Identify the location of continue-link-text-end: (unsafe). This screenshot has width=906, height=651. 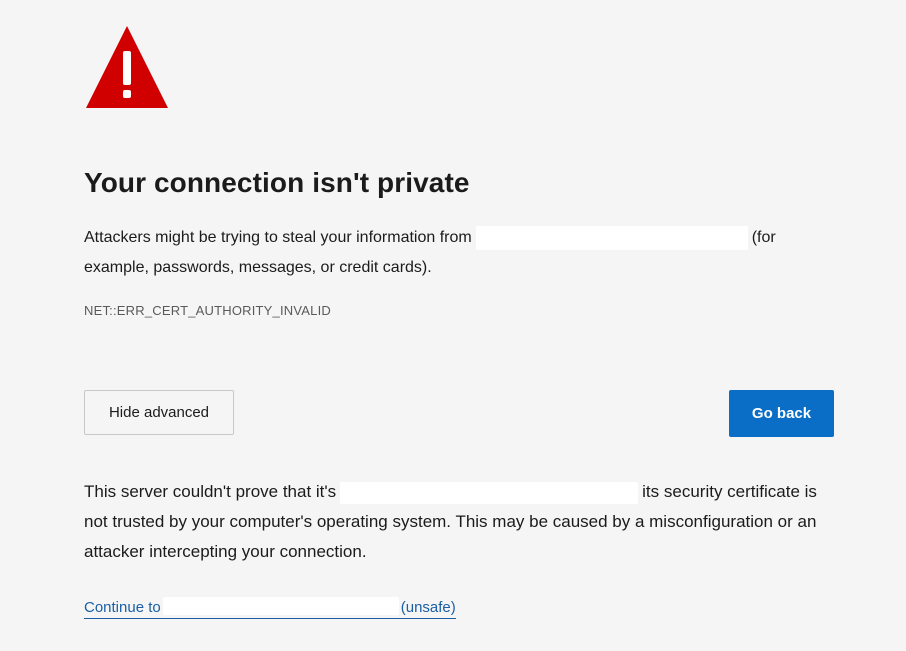
(428, 607).